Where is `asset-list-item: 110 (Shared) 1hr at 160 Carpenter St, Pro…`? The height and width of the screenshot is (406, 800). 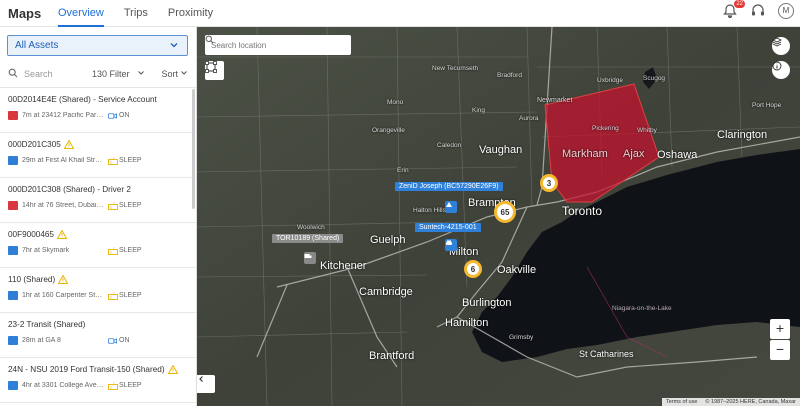 asset-list-item: 110 (Shared) 1hr at 160 Carpenter St, Pro… is located at coordinates (98, 290).